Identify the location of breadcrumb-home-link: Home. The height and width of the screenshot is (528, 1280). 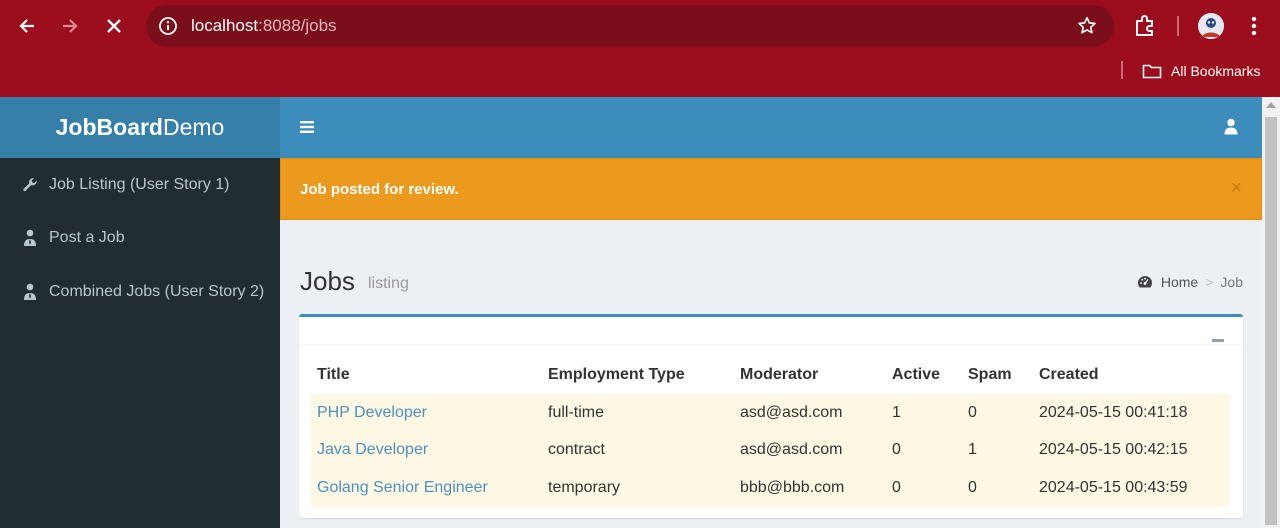
(1179, 282).